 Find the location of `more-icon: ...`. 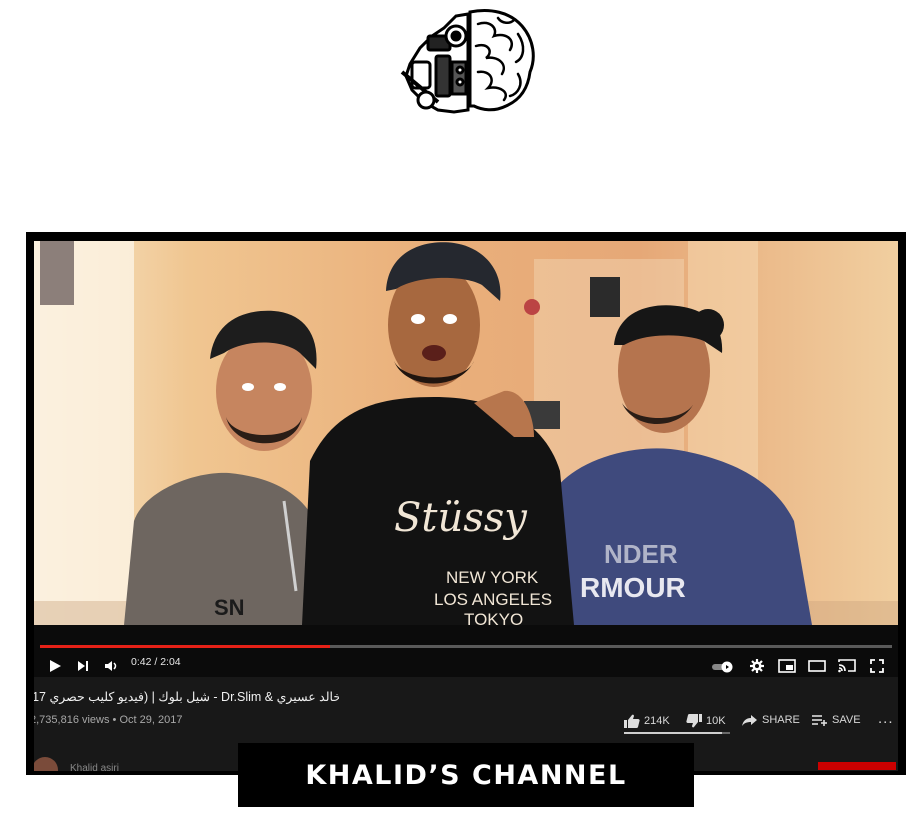

more-icon: ... is located at coordinates (886, 718).